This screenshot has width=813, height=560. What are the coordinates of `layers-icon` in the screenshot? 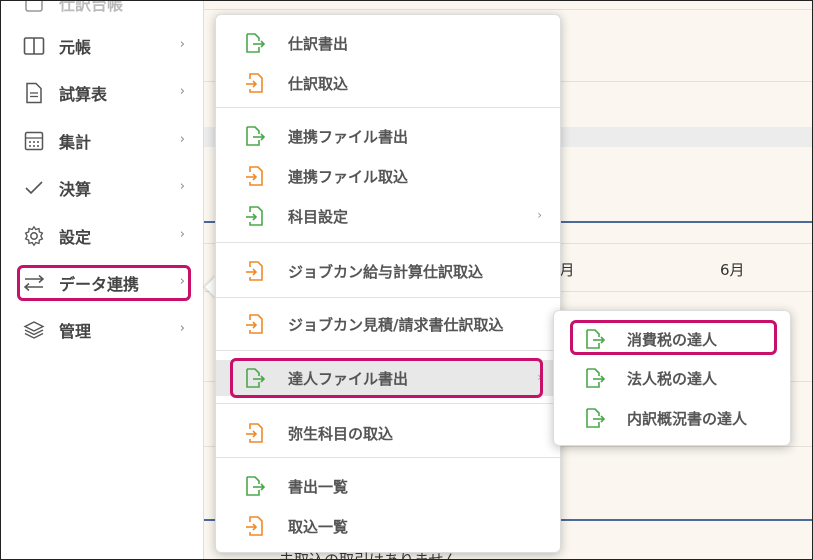 It's located at (34, 330).